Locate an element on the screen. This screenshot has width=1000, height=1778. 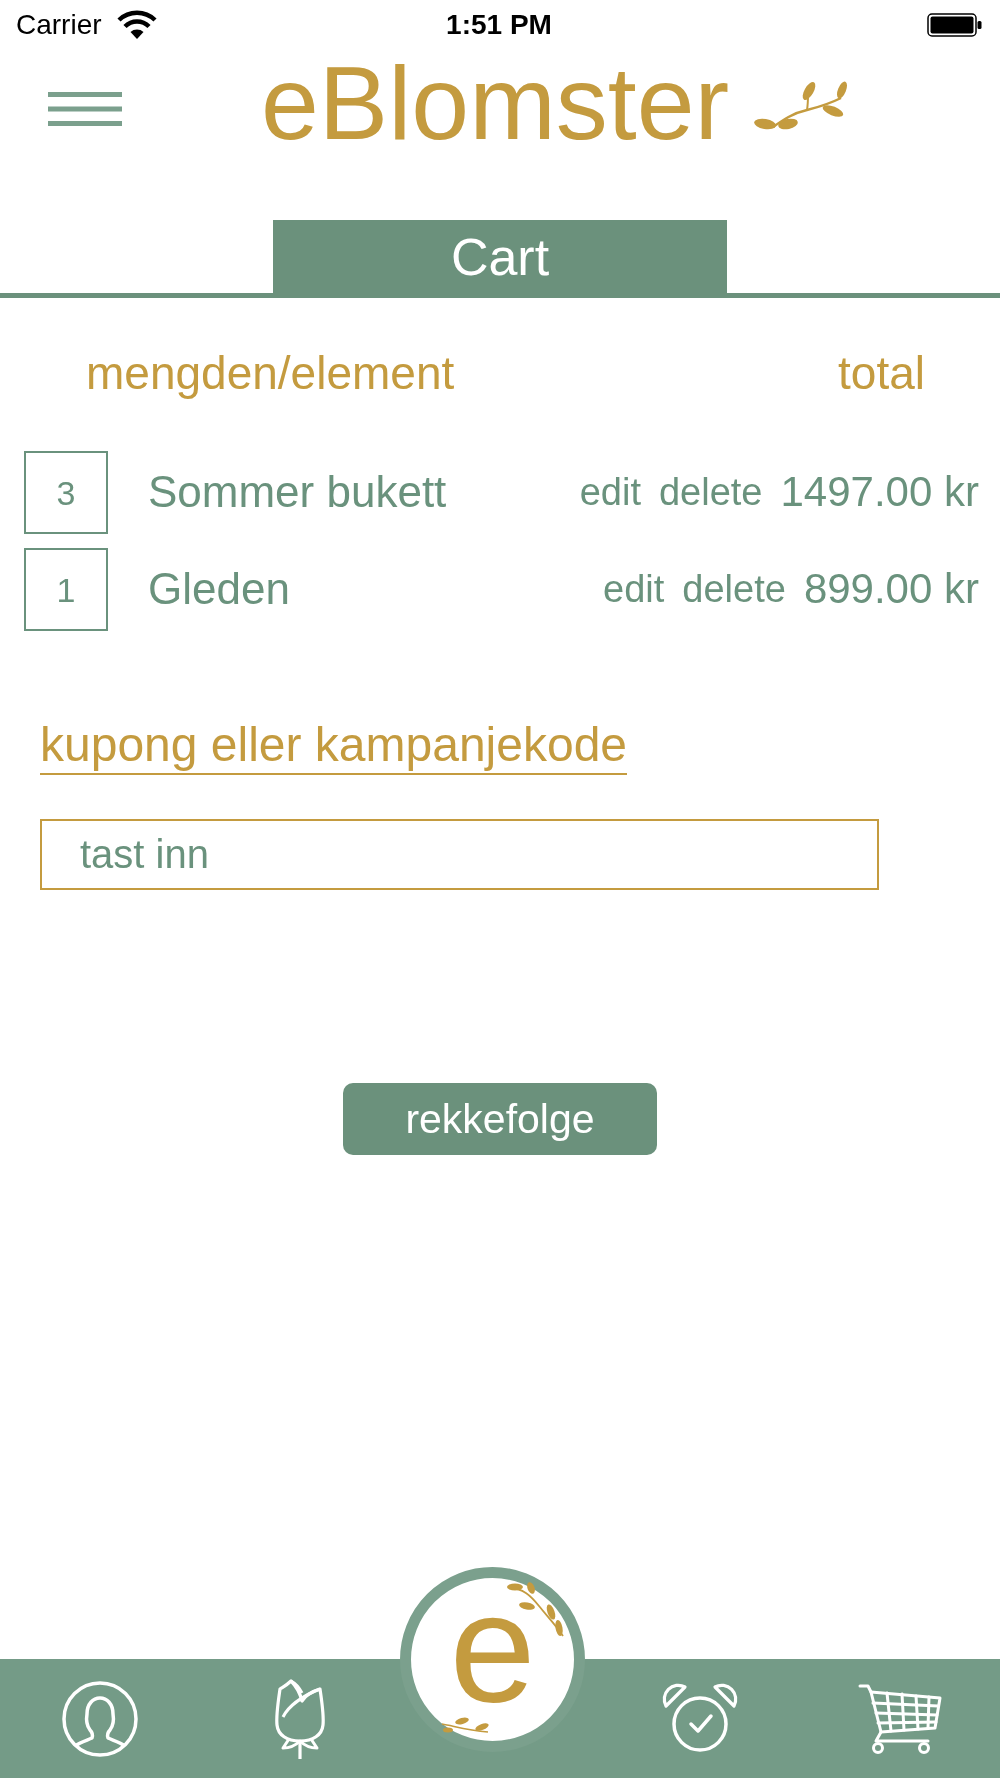
shopping-cart-icon is located at coordinates (900, 1718).